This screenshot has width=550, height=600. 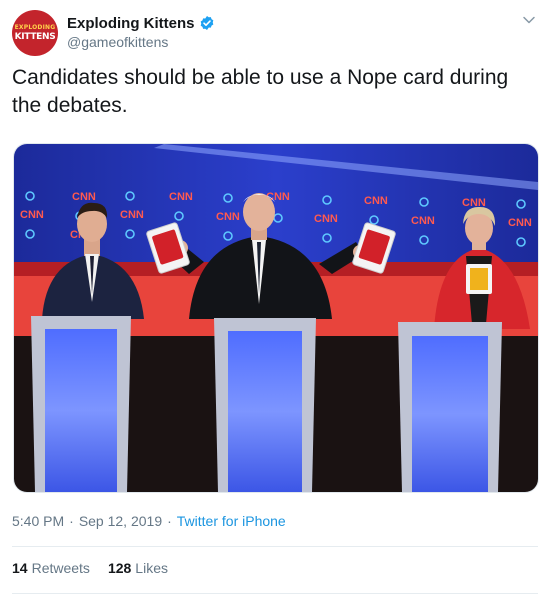 I want to click on likes-stat: 128 Likes, so click(x=138, y=568).